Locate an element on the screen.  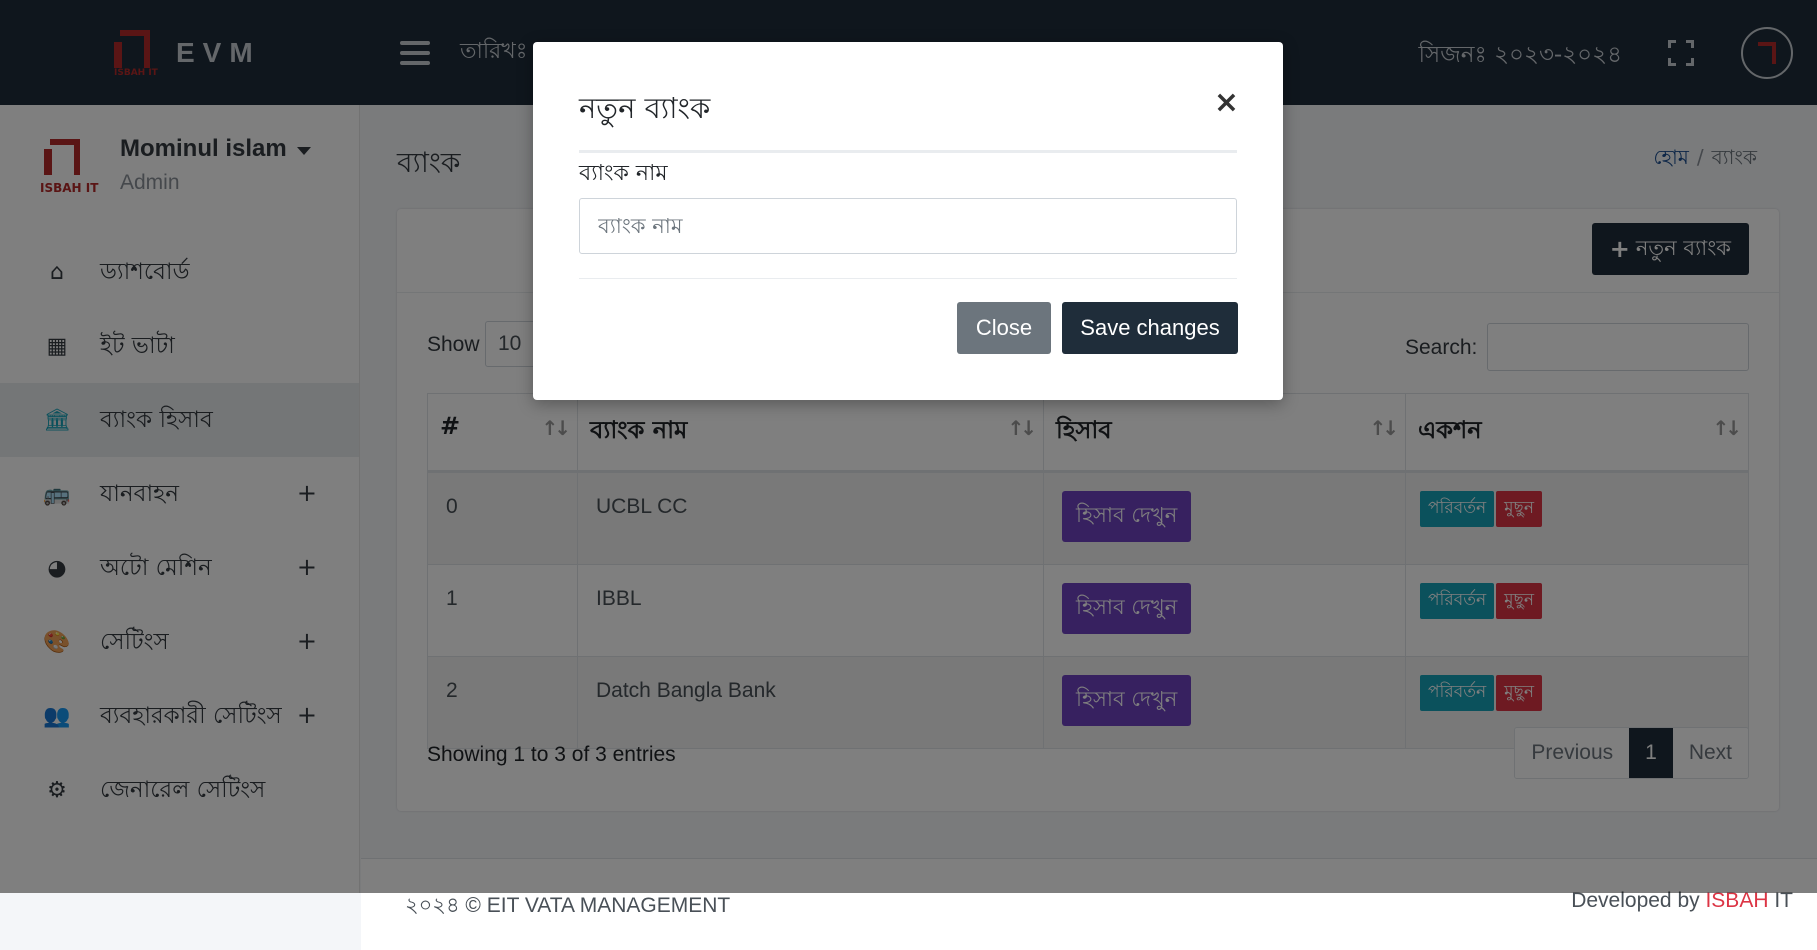
footer-copyright: ২০২৪ © EIT VATA MANAGEMENT is located at coordinates (568, 905).